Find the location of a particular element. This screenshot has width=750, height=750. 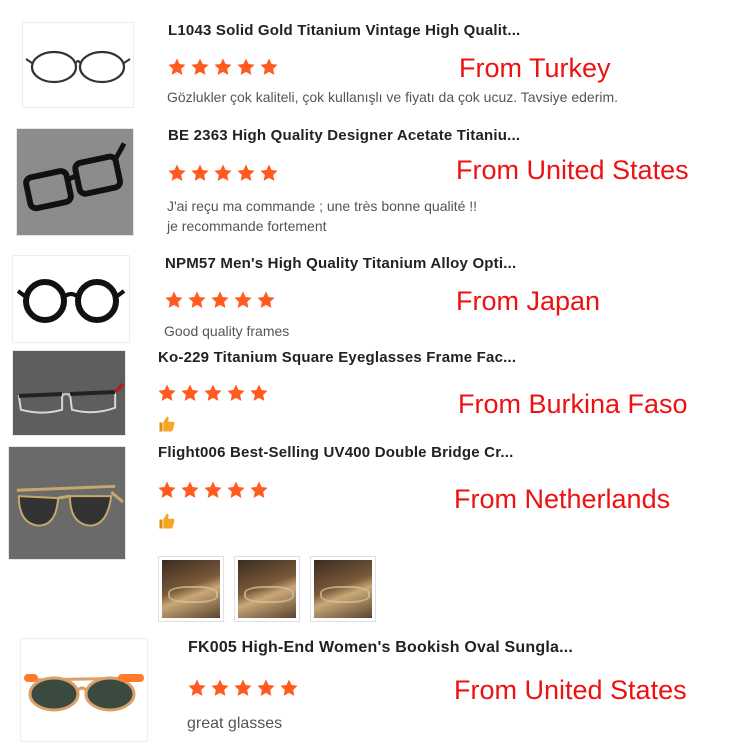

aviator-sunglasses-icon is located at coordinates (67, 503).